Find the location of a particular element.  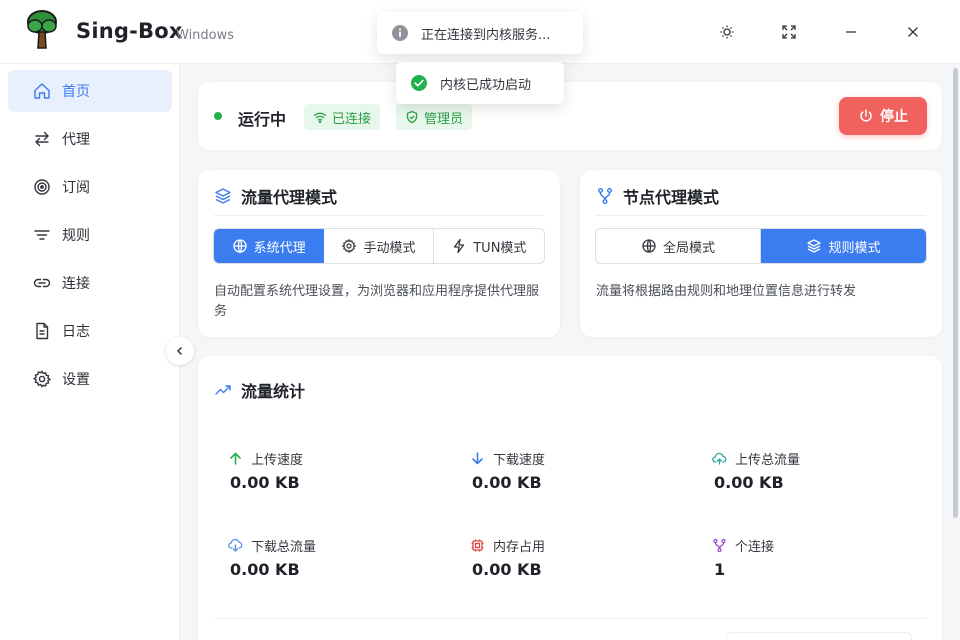

traffic-mode-title: 流量代理模式 is located at coordinates (275, 196).